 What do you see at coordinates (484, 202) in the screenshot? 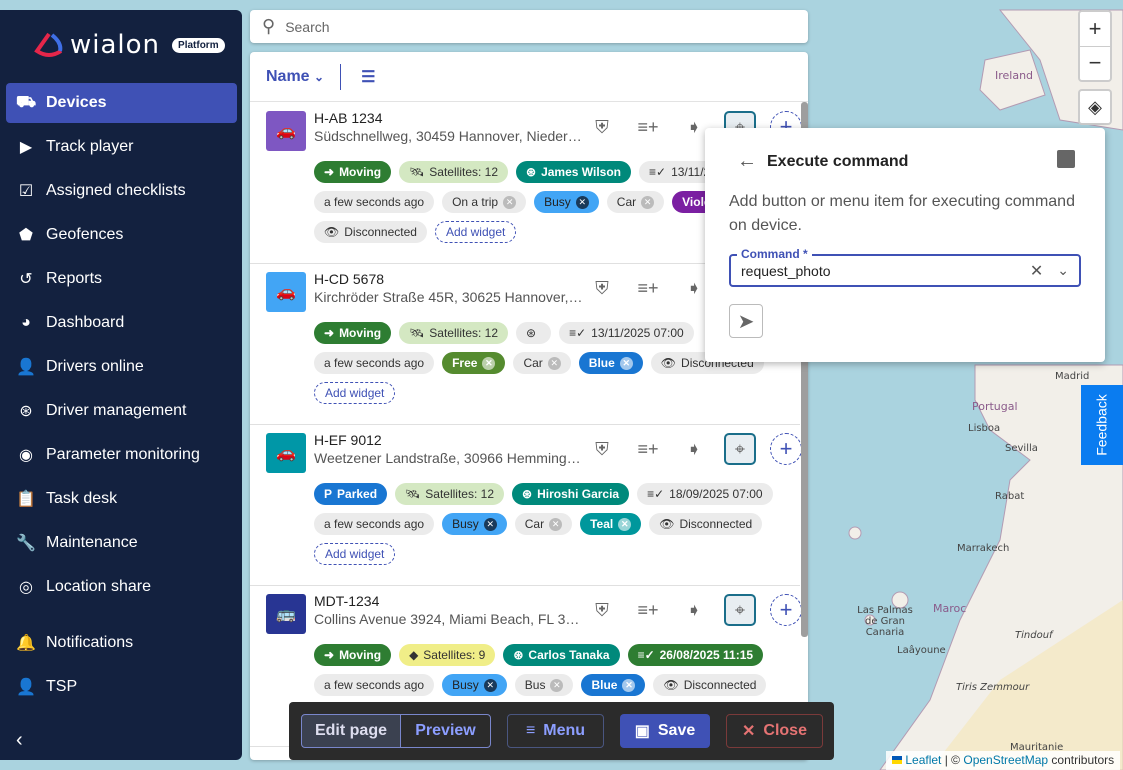
I see `status-chip: On a trip ✕` at bounding box center [484, 202].